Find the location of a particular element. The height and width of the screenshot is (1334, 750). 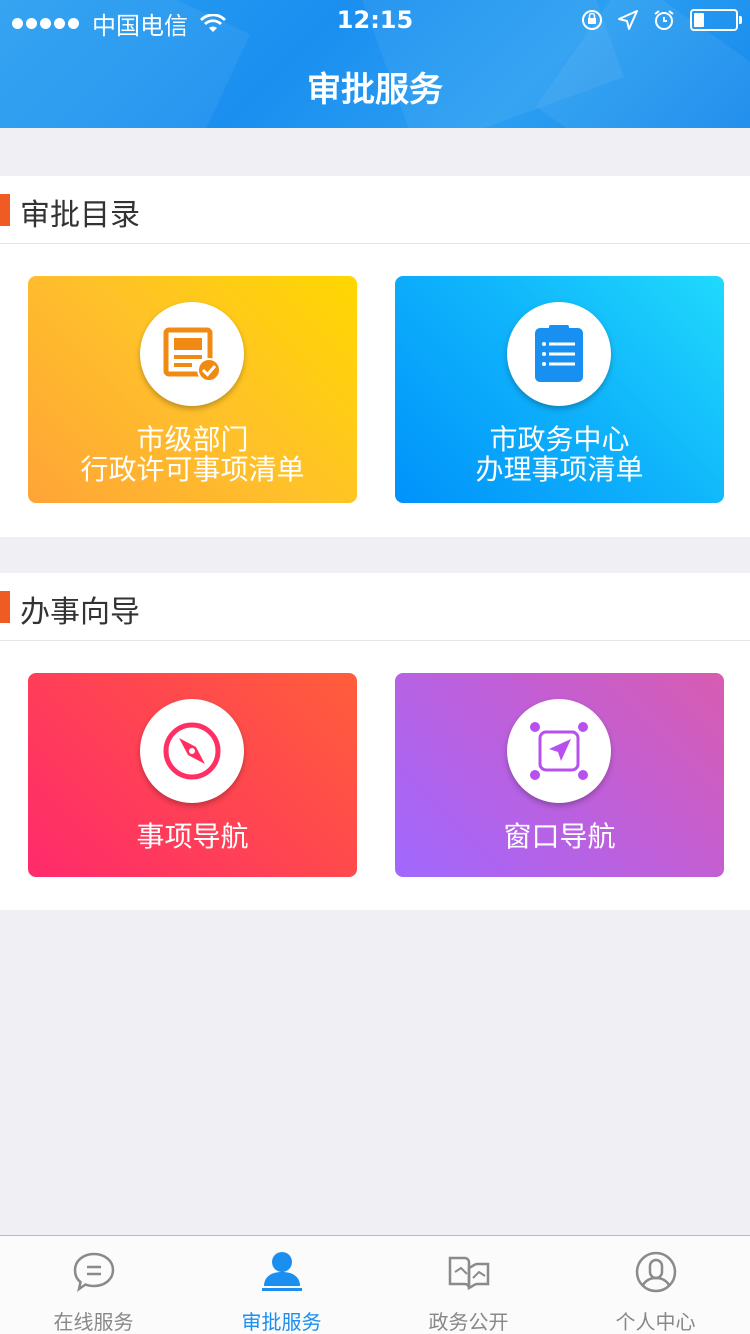

window-navigation-card: 窗口导航 is located at coordinates (559, 775).